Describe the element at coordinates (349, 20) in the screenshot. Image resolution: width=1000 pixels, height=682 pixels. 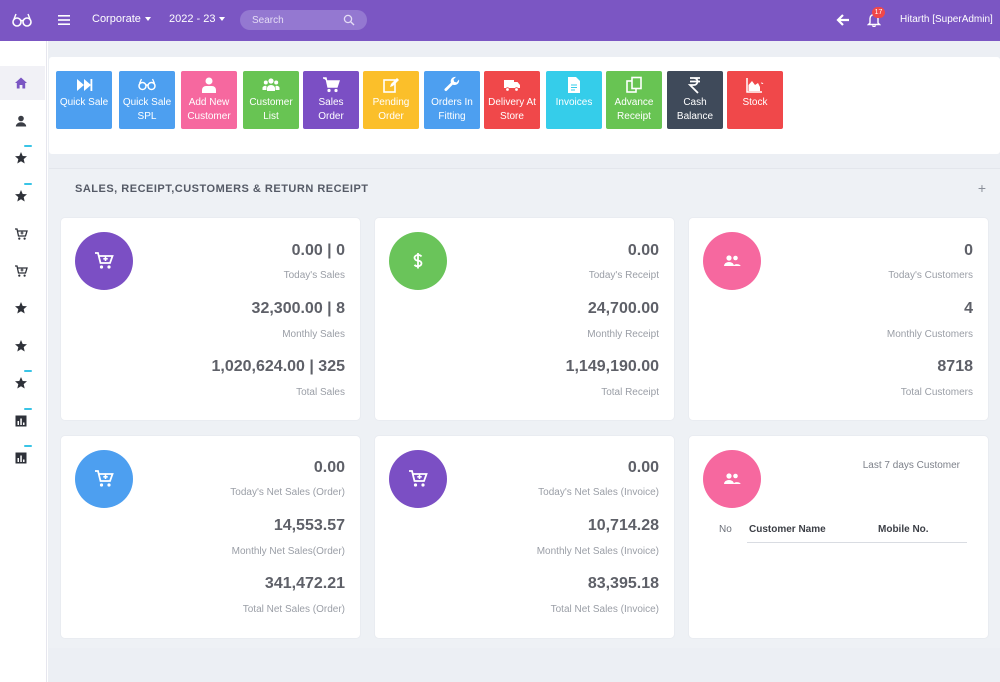
I see `search-icon` at that location.